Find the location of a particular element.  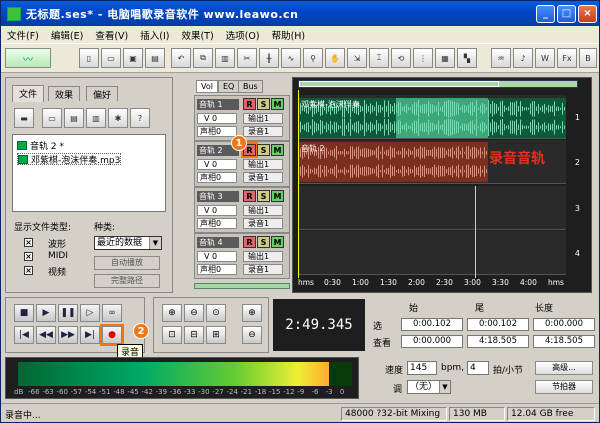

tab-files: 文件 is located at coordinates (28, 93).